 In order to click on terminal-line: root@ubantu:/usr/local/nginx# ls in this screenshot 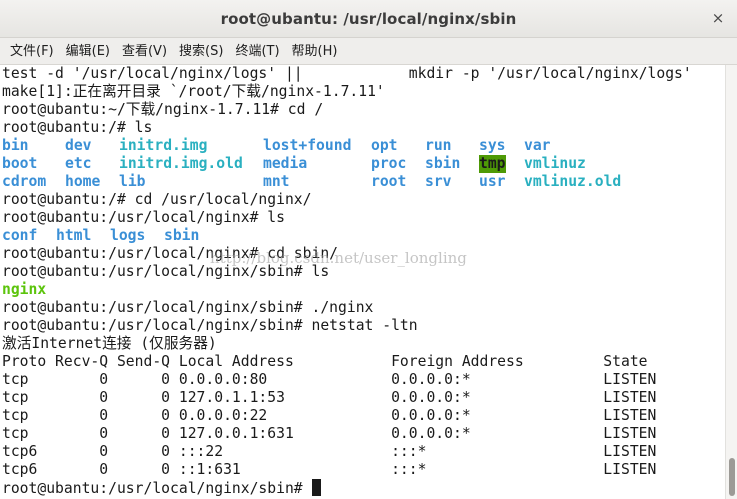, I will do `click(143, 217)`.